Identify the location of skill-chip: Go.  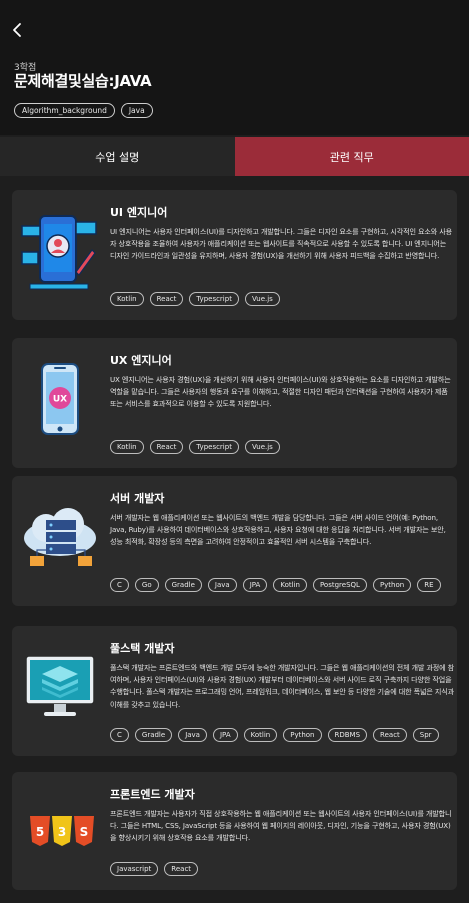
(146, 585).